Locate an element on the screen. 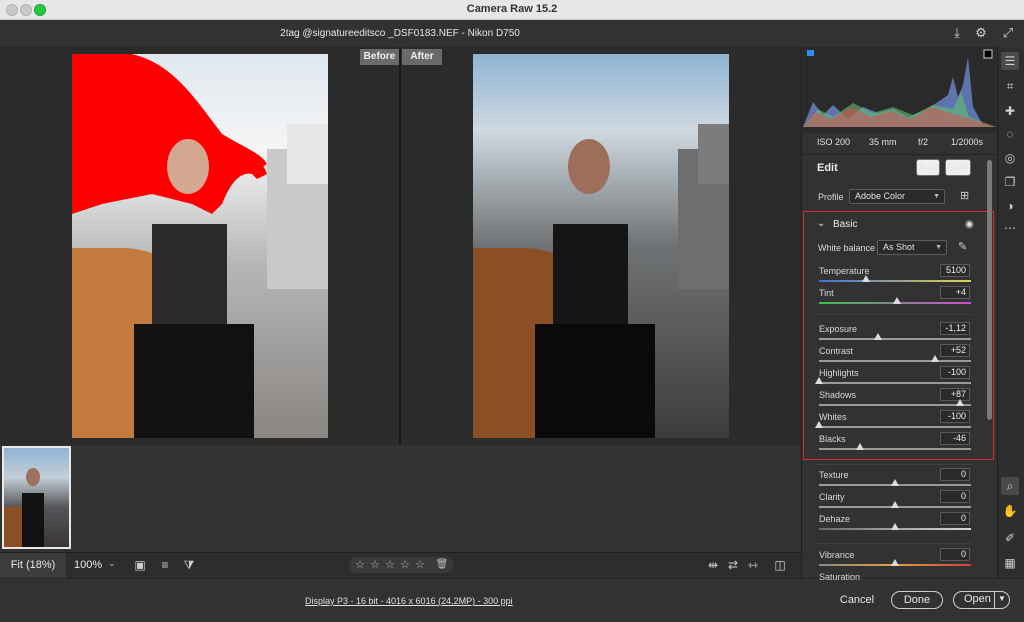 Image resolution: width=1024 pixels, height=622 pixels. tint-value-field: +4 is located at coordinates (955, 292).